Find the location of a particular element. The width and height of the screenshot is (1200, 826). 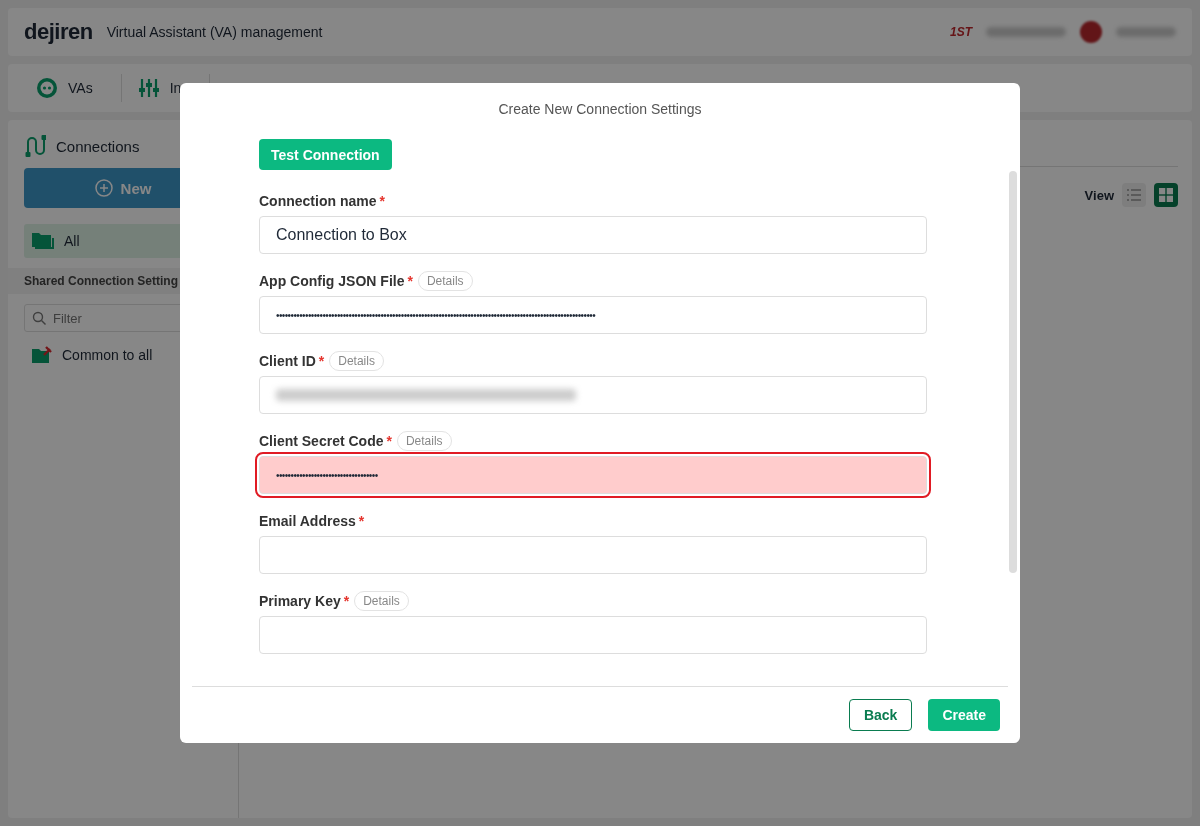

plus-circle-icon is located at coordinates (103, 188).